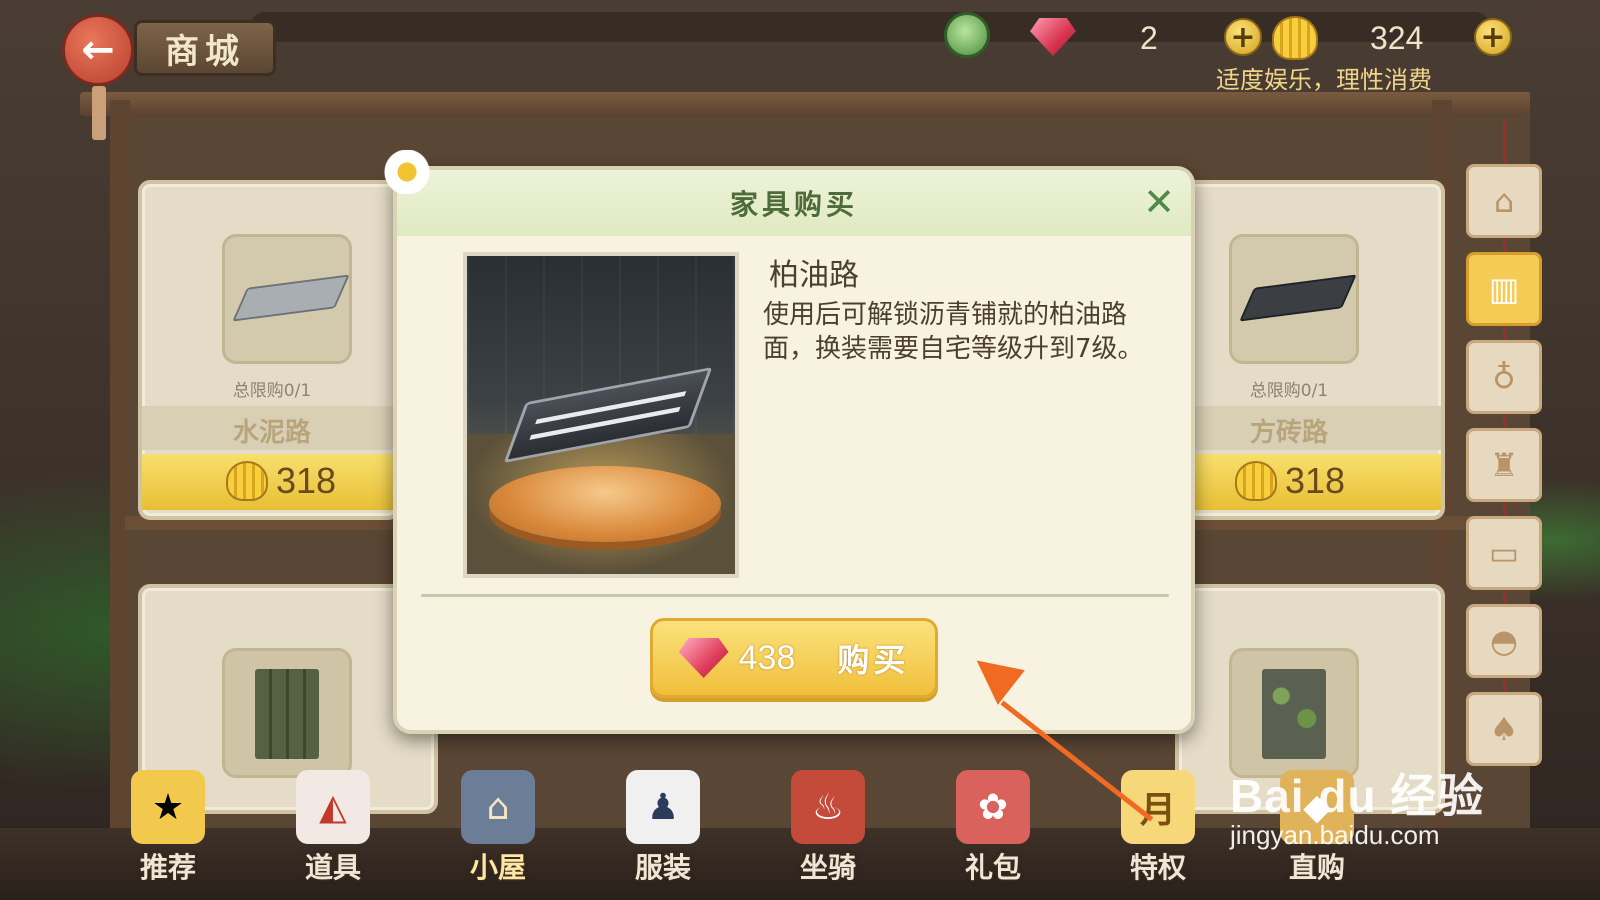  Describe the element at coordinates (1493, 37) in the screenshot. I see `add-shell-button: +` at that location.